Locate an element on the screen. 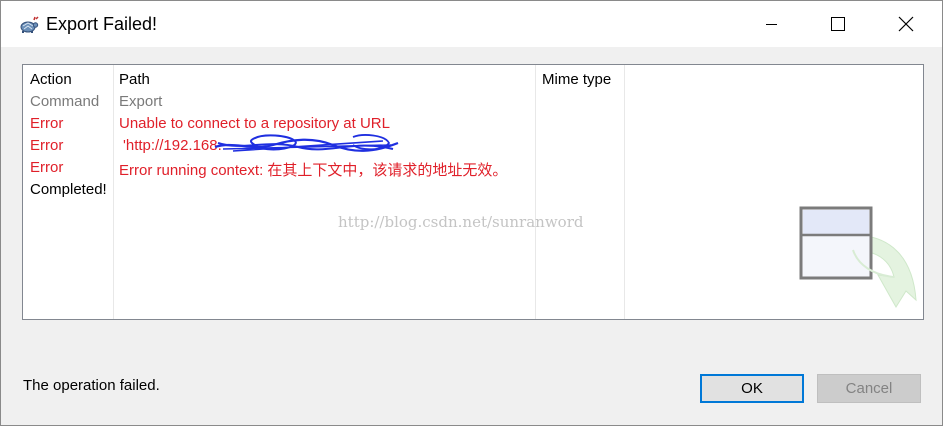  row-path: Export is located at coordinates (140, 101).